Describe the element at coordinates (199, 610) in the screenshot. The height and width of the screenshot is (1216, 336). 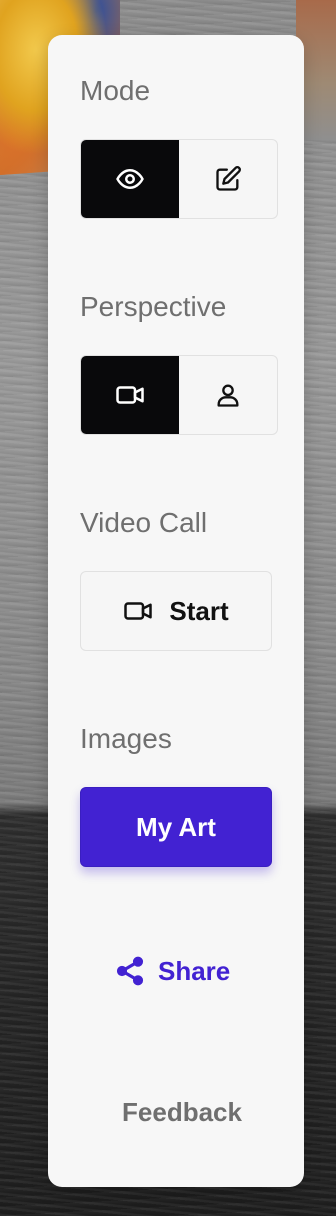
I see `start-label: Start` at that location.